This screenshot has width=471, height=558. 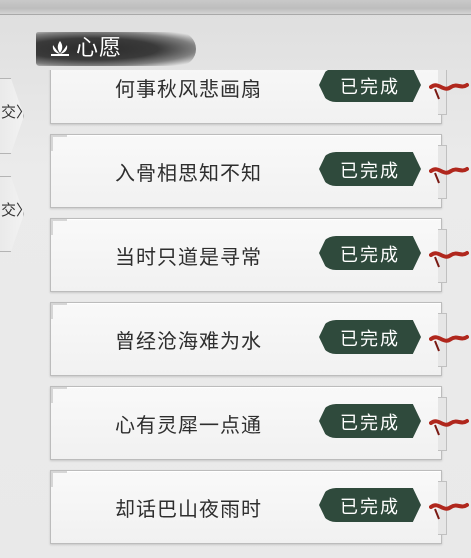 I want to click on wish-card: 却话巴山夜雨时 已完成, so click(x=259, y=507).